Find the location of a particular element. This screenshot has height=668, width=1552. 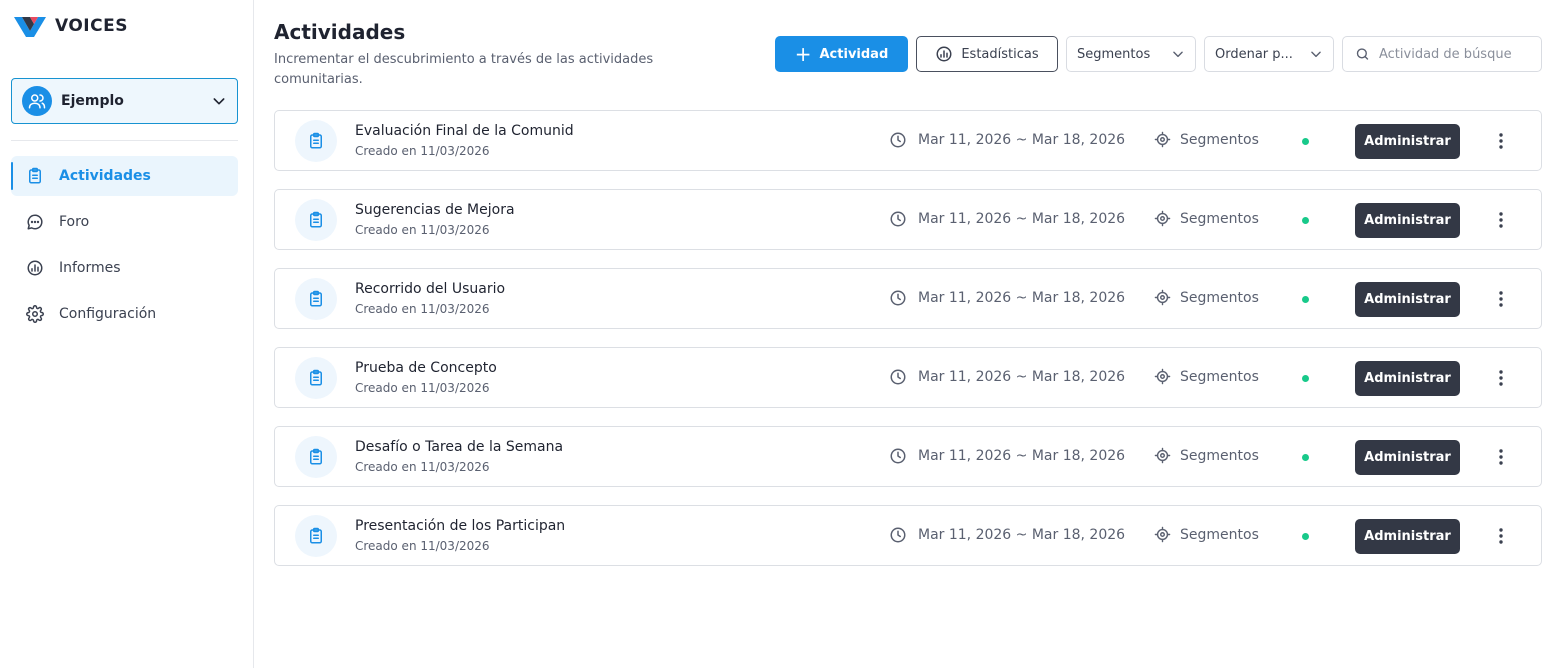

activity-title: Evaluación Final de la Comunid is located at coordinates (464, 131).